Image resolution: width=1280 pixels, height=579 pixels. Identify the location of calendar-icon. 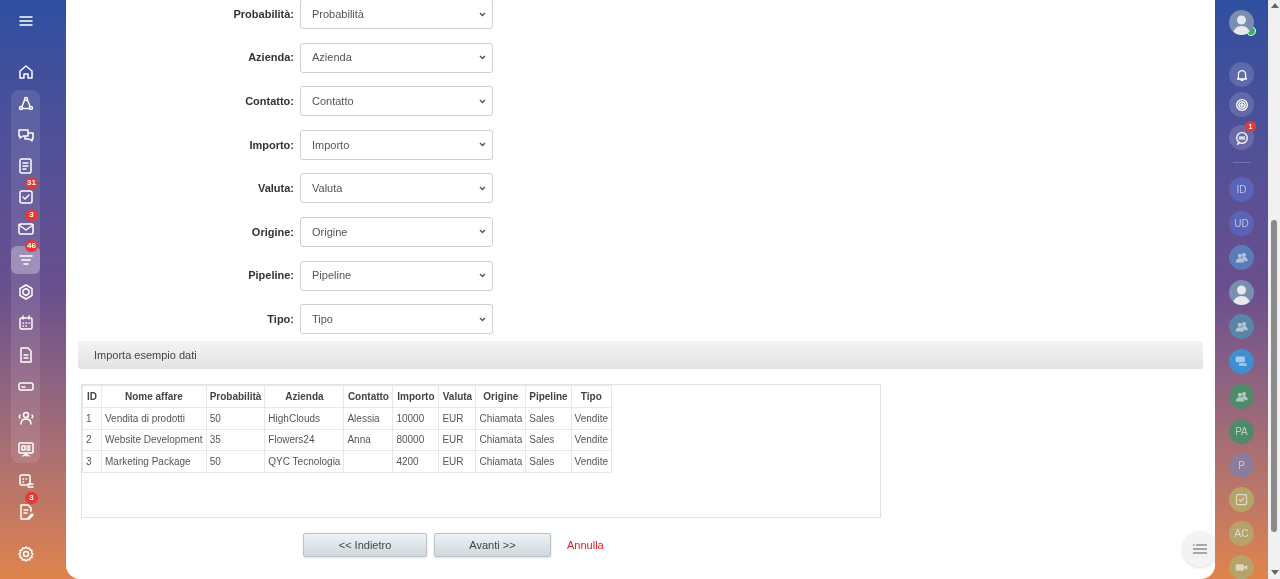
(25, 323).